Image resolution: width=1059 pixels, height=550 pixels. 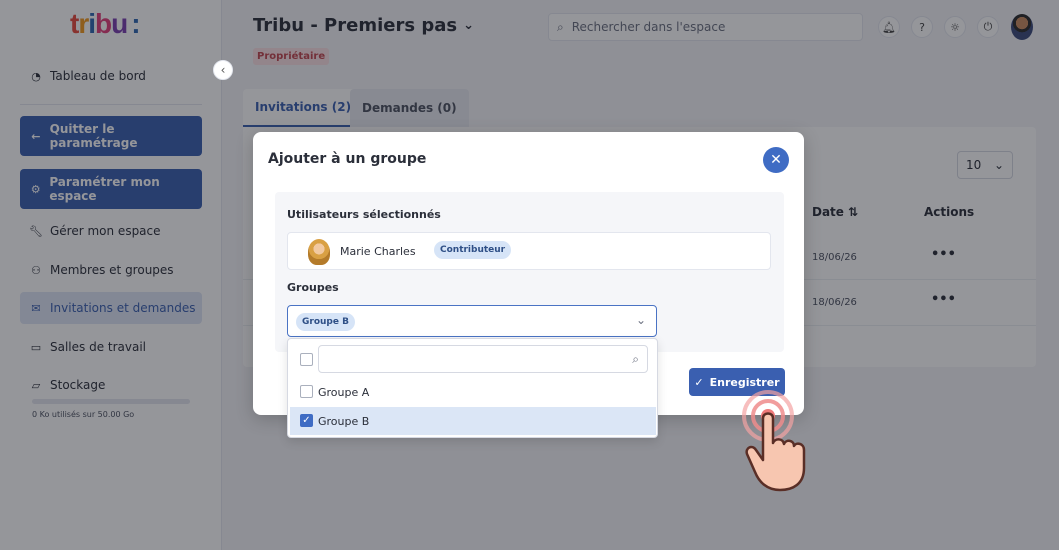 I want to click on groups-dropdown: ⌕ Groupe A ✓ Groupe B, so click(x=472, y=388).